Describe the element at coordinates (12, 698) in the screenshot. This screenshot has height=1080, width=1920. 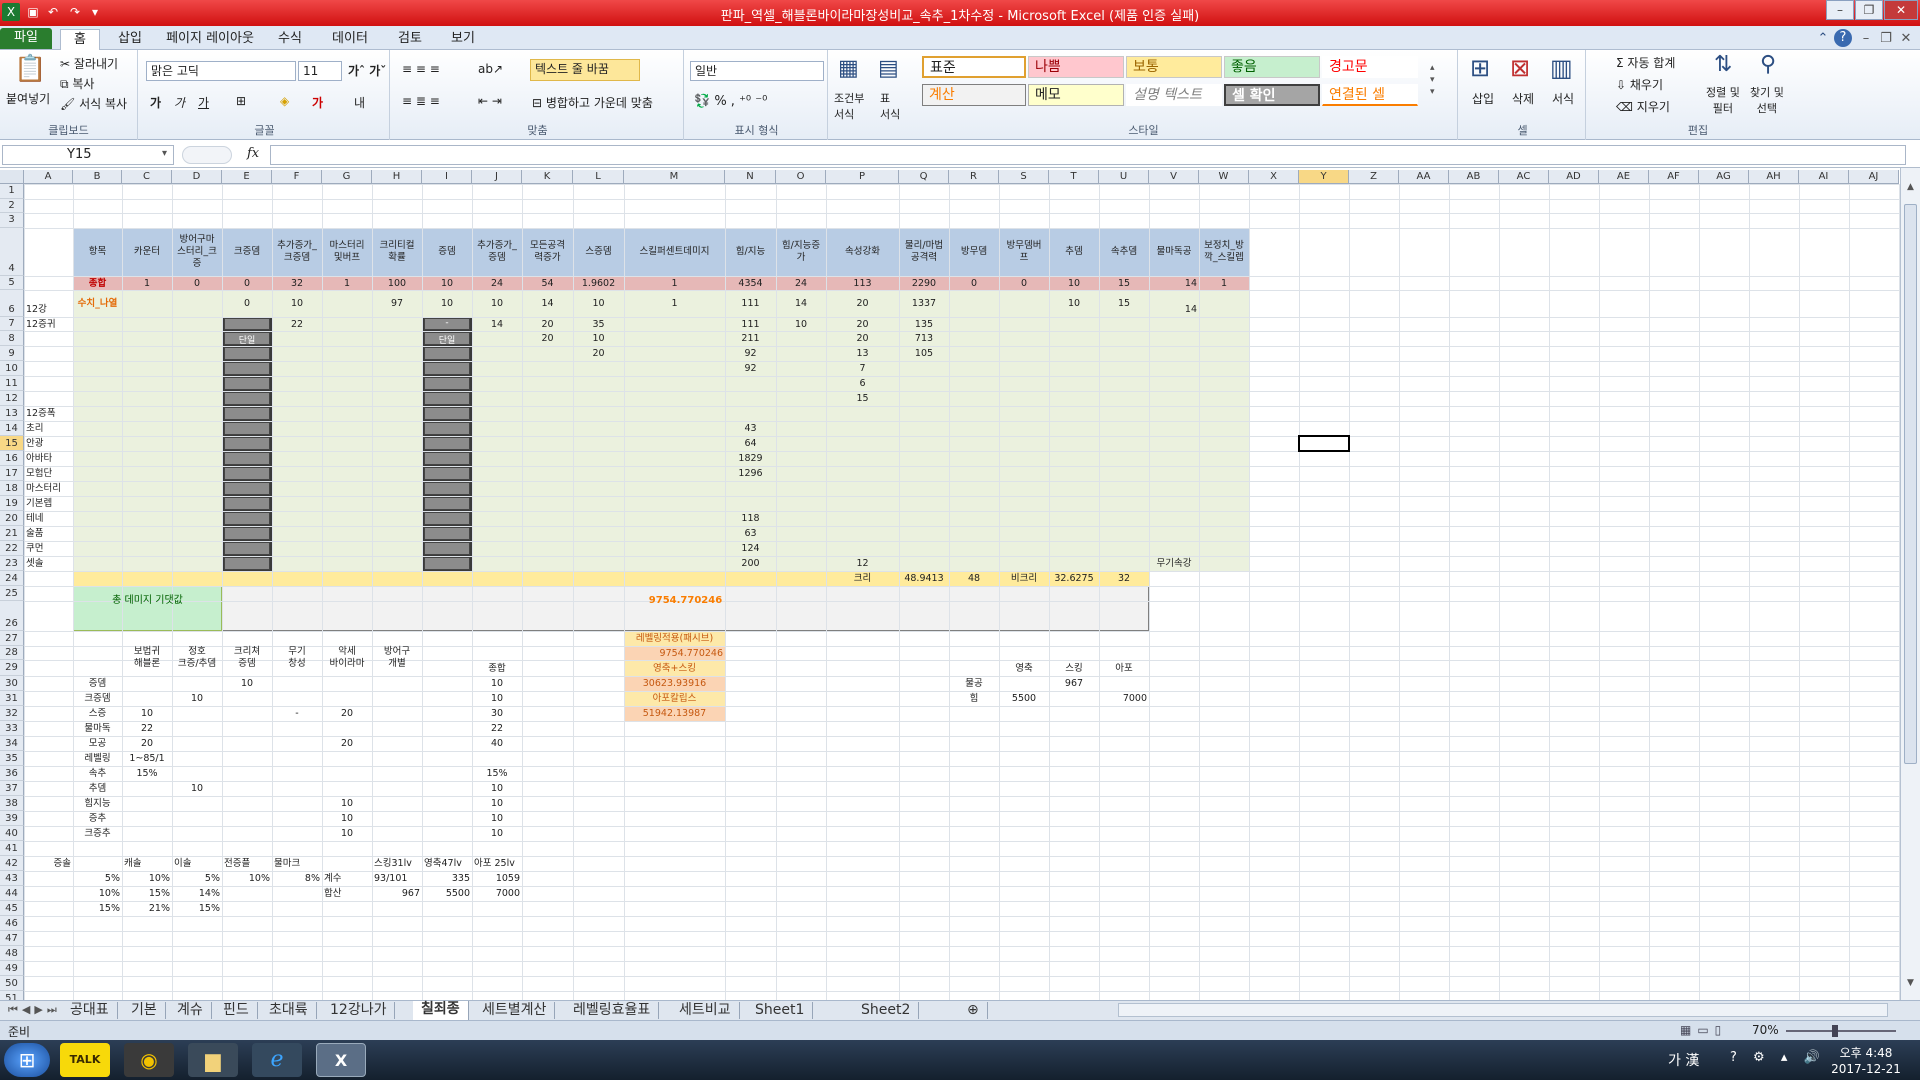
I see `row-header-31: 31` at that location.